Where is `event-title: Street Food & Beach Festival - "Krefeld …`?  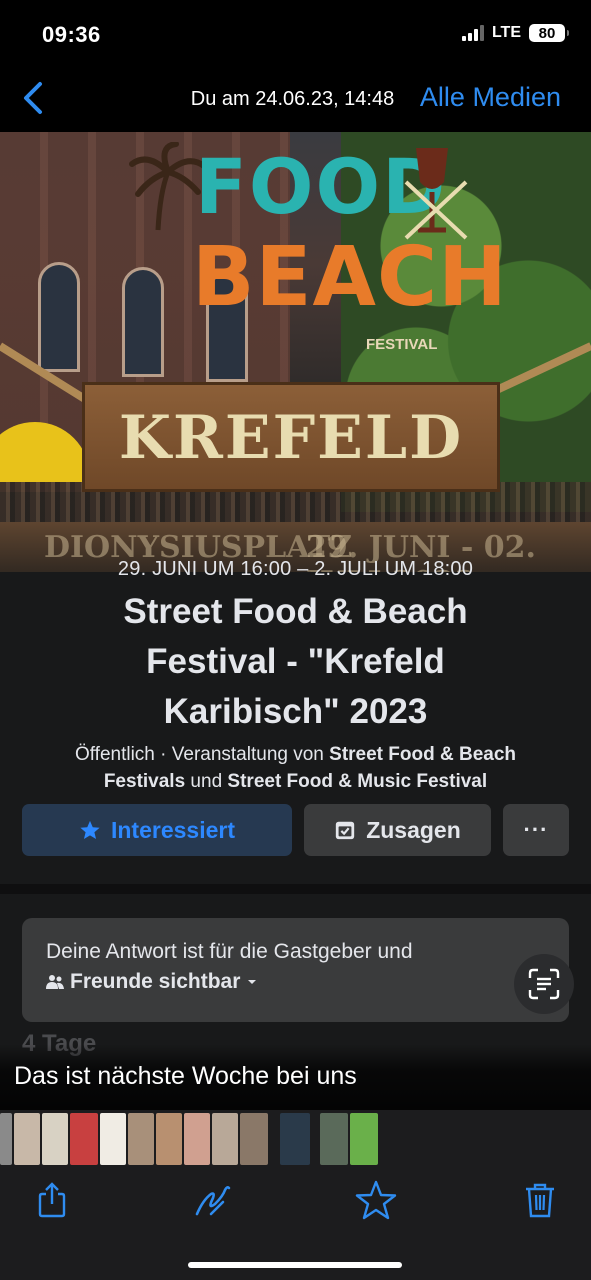
event-title: Street Food & Beach Festival - "Krefeld … is located at coordinates (295, 662).